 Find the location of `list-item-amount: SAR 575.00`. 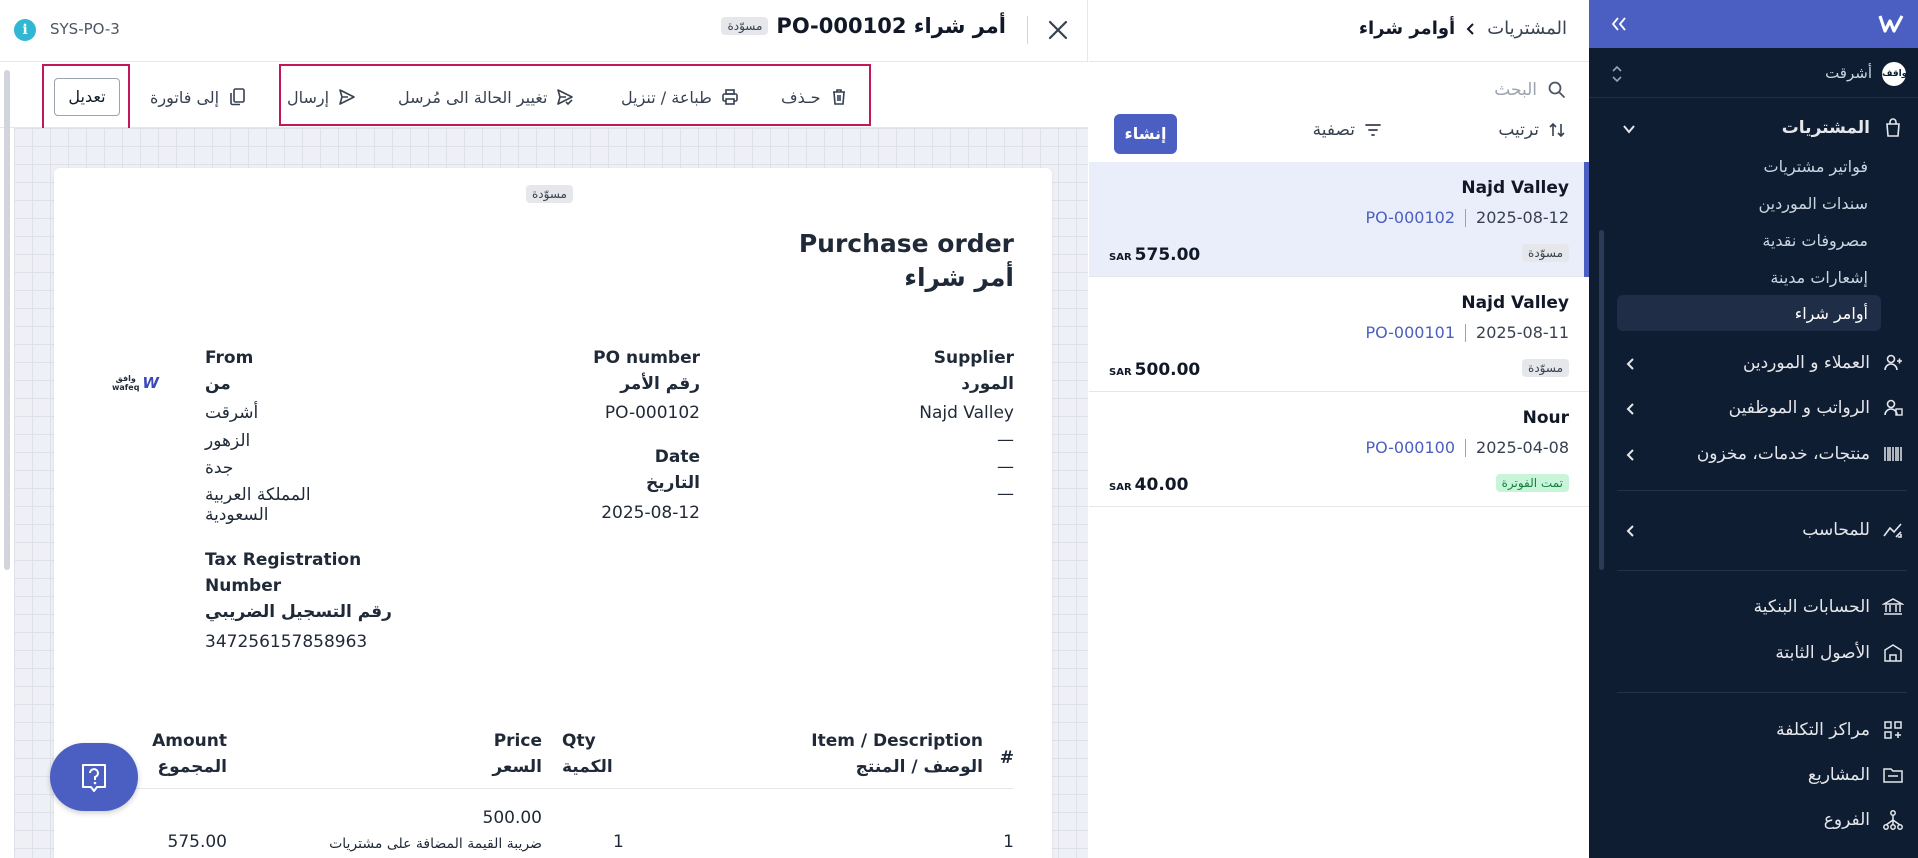

list-item-amount: SAR 575.00 is located at coordinates (1155, 255).